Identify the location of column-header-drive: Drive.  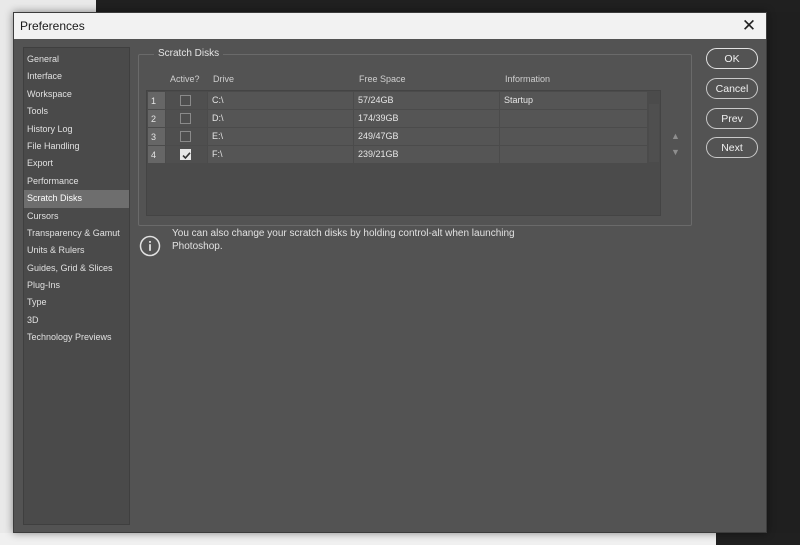
(224, 79).